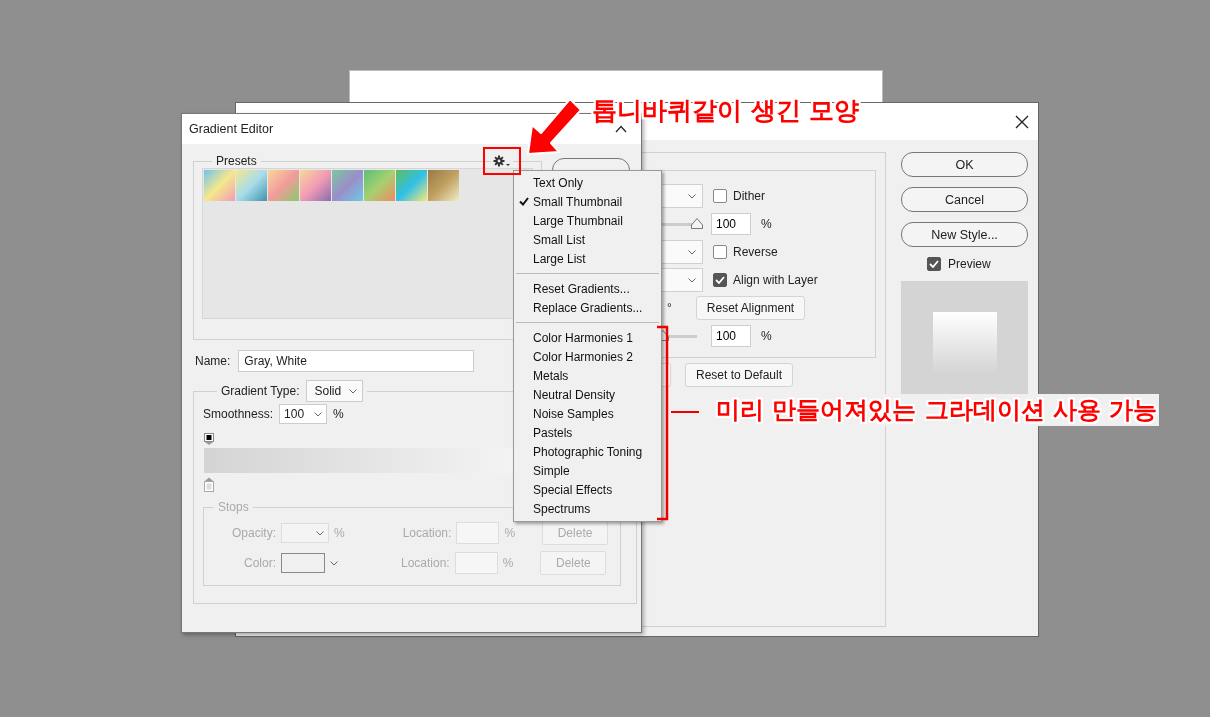  I want to click on menu-item: Spectrums, so click(587, 508).